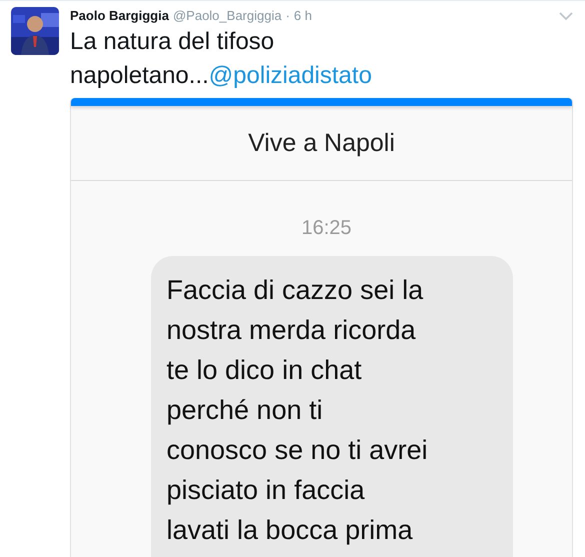  Describe the element at coordinates (119, 15) in the screenshot. I see `author-name: Paolo Bargiggia` at that location.